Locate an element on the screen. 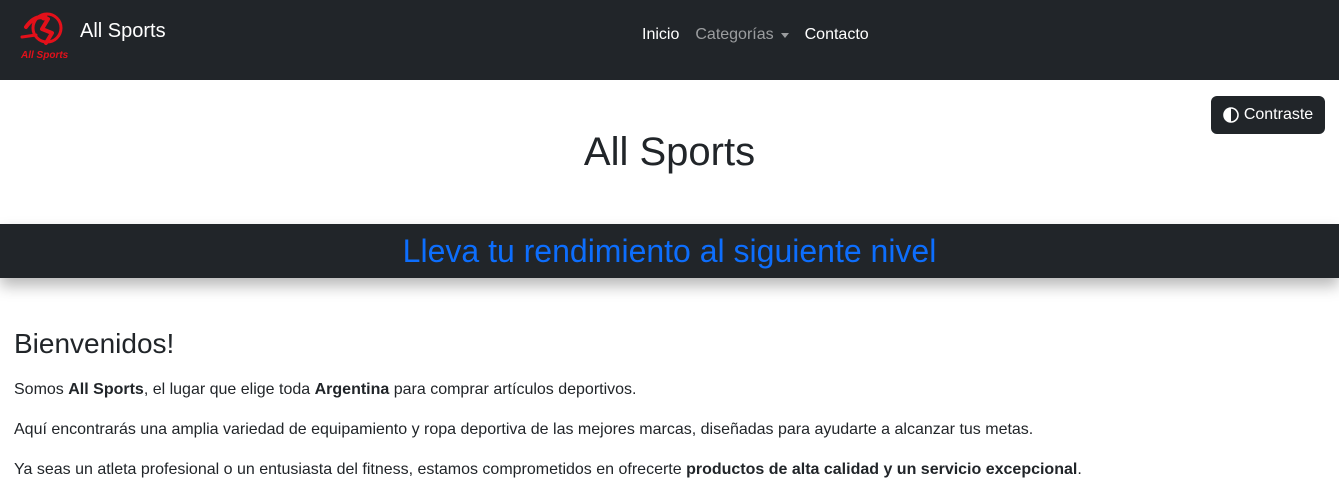 This screenshot has width=1339, height=494. nav-dropdown-label: Categorías is located at coordinates (734, 34).